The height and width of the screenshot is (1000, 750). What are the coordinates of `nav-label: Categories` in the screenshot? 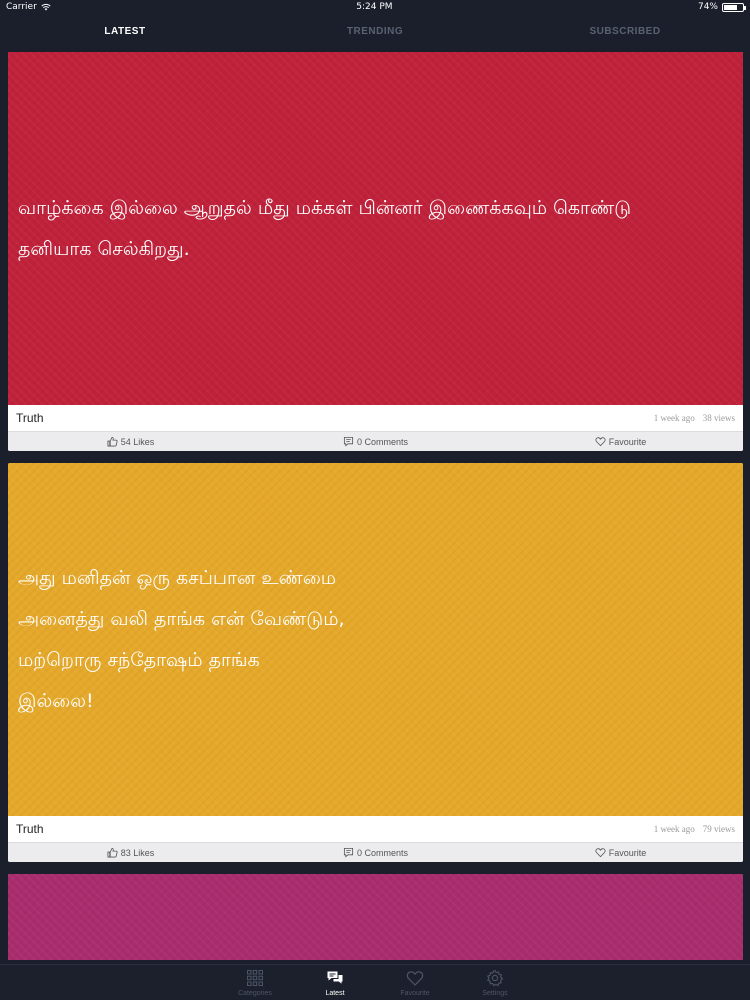 It's located at (255, 993).